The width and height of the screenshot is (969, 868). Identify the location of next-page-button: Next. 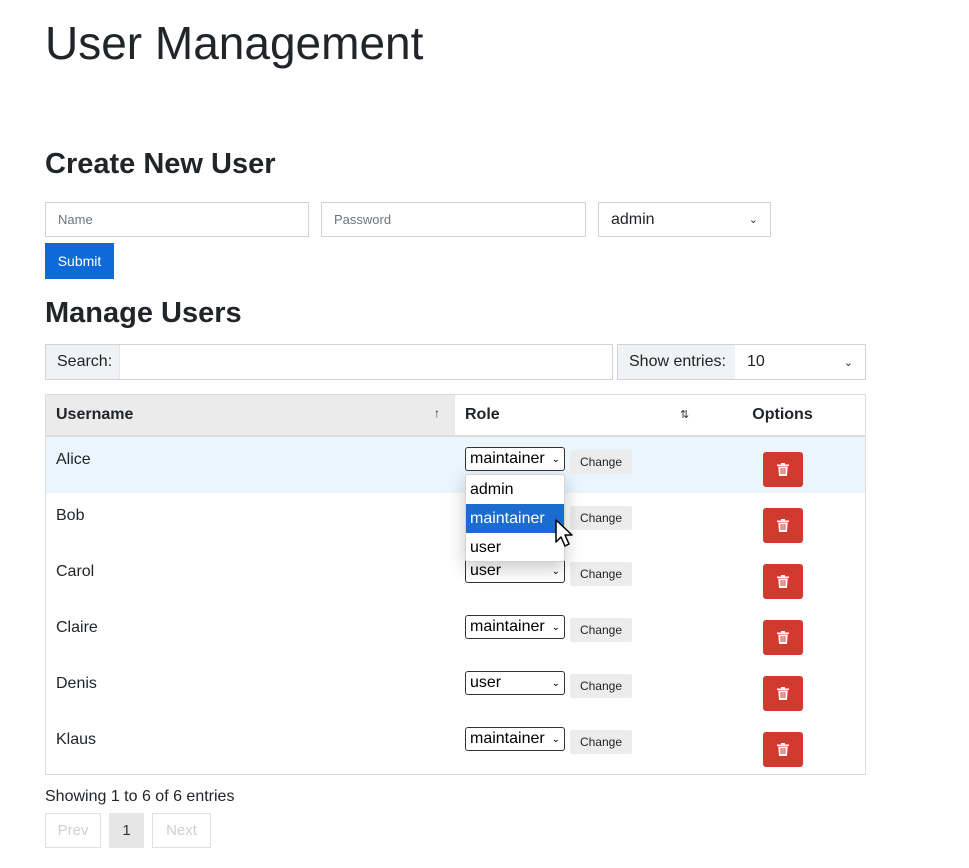
(181, 830).